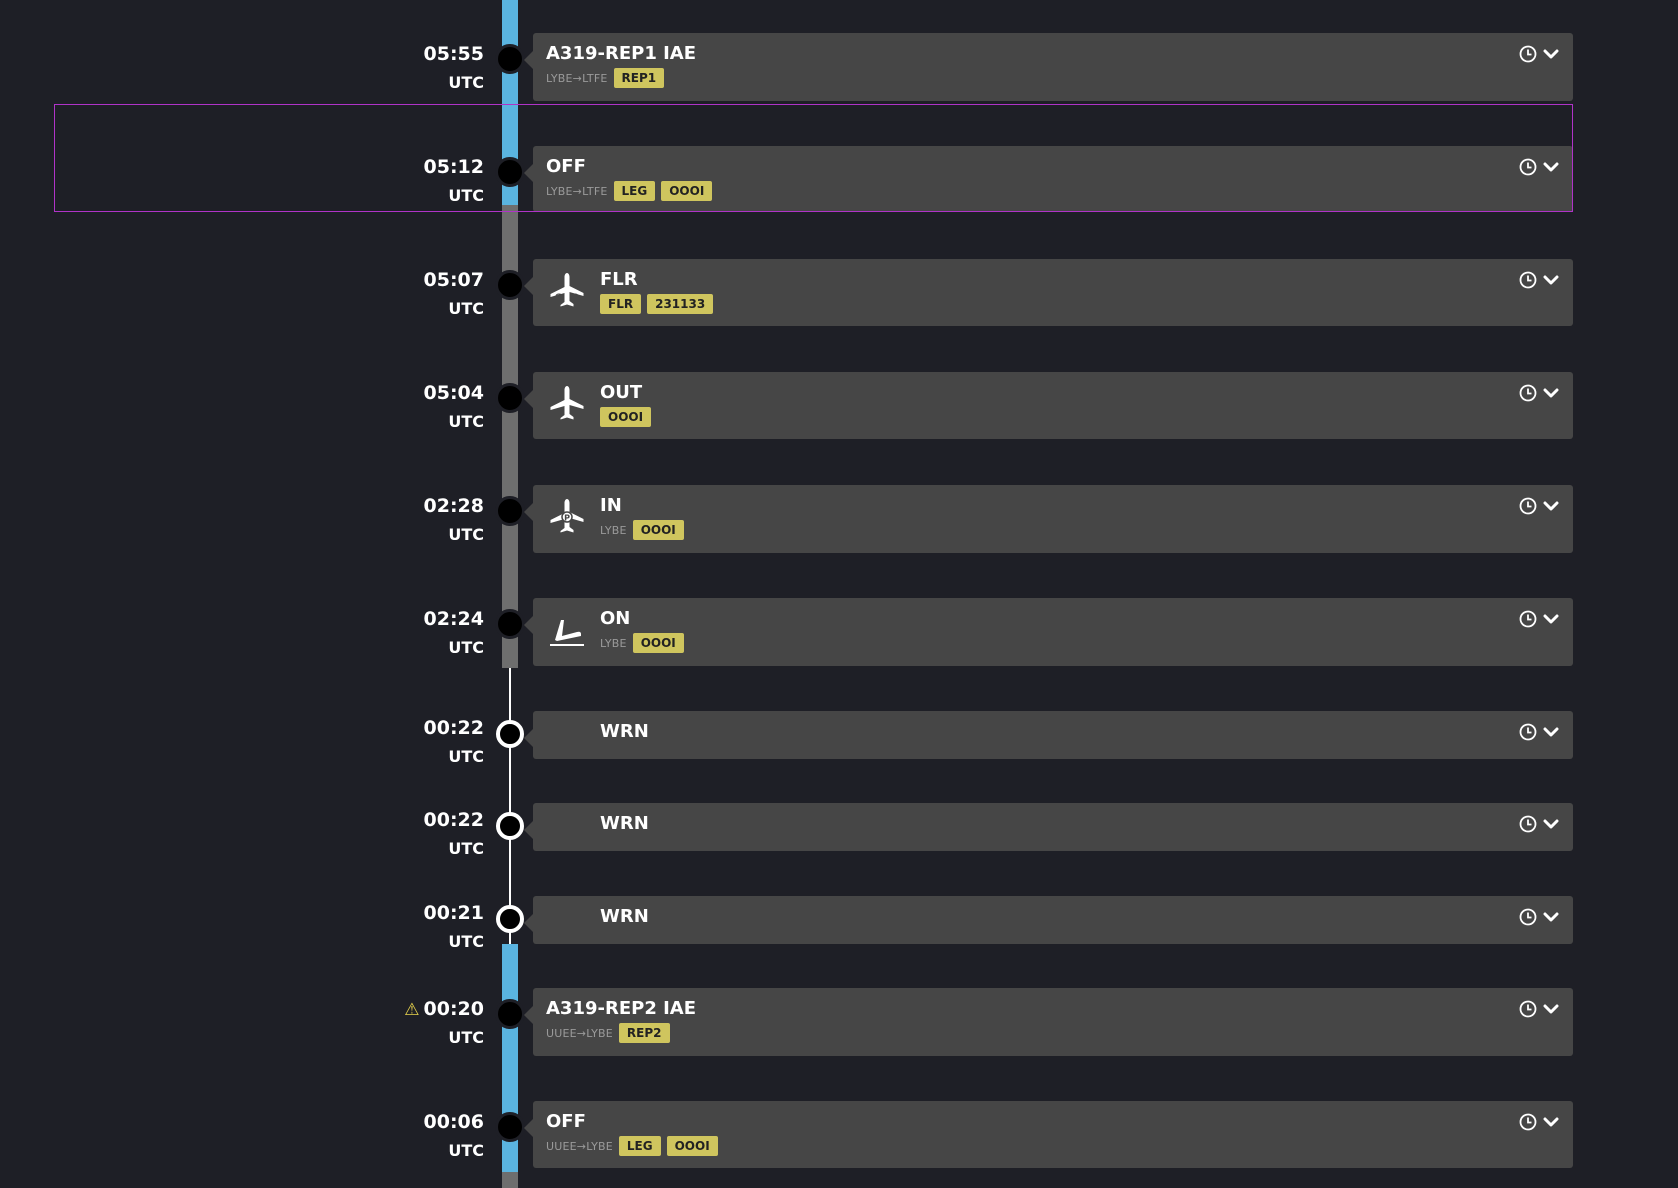 The width and height of the screenshot is (1678, 1188). I want to click on event-card: A319-REP1 IAE LYBE→LTFE REP1, so click(1048, 67).